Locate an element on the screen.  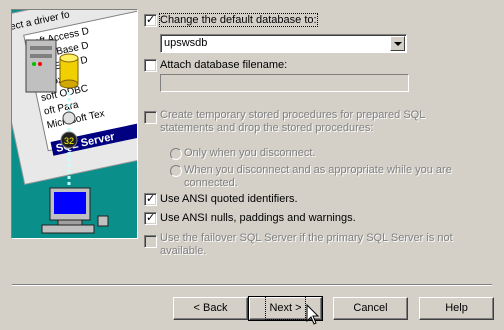
temp-procs-checkbox is located at coordinates (150, 117).